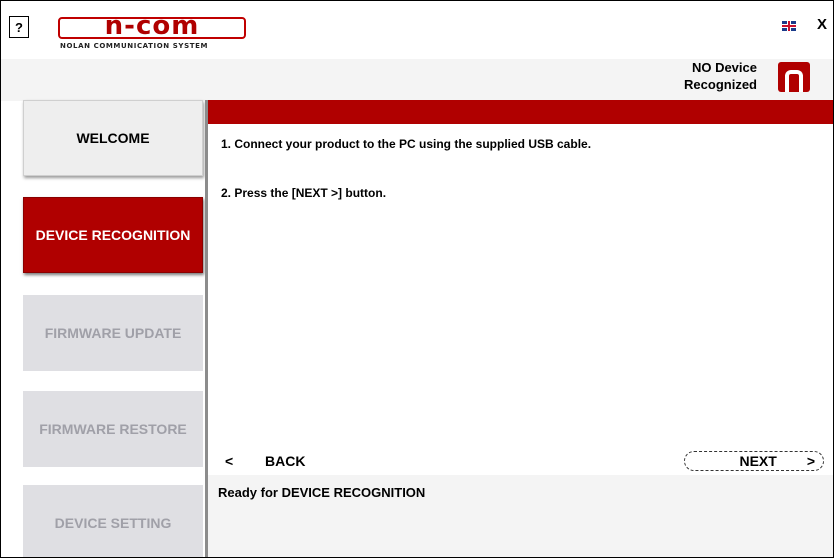 The width and height of the screenshot is (834, 558). I want to click on sidebar-item-device-setting: DEVICE SETTING, so click(113, 521).